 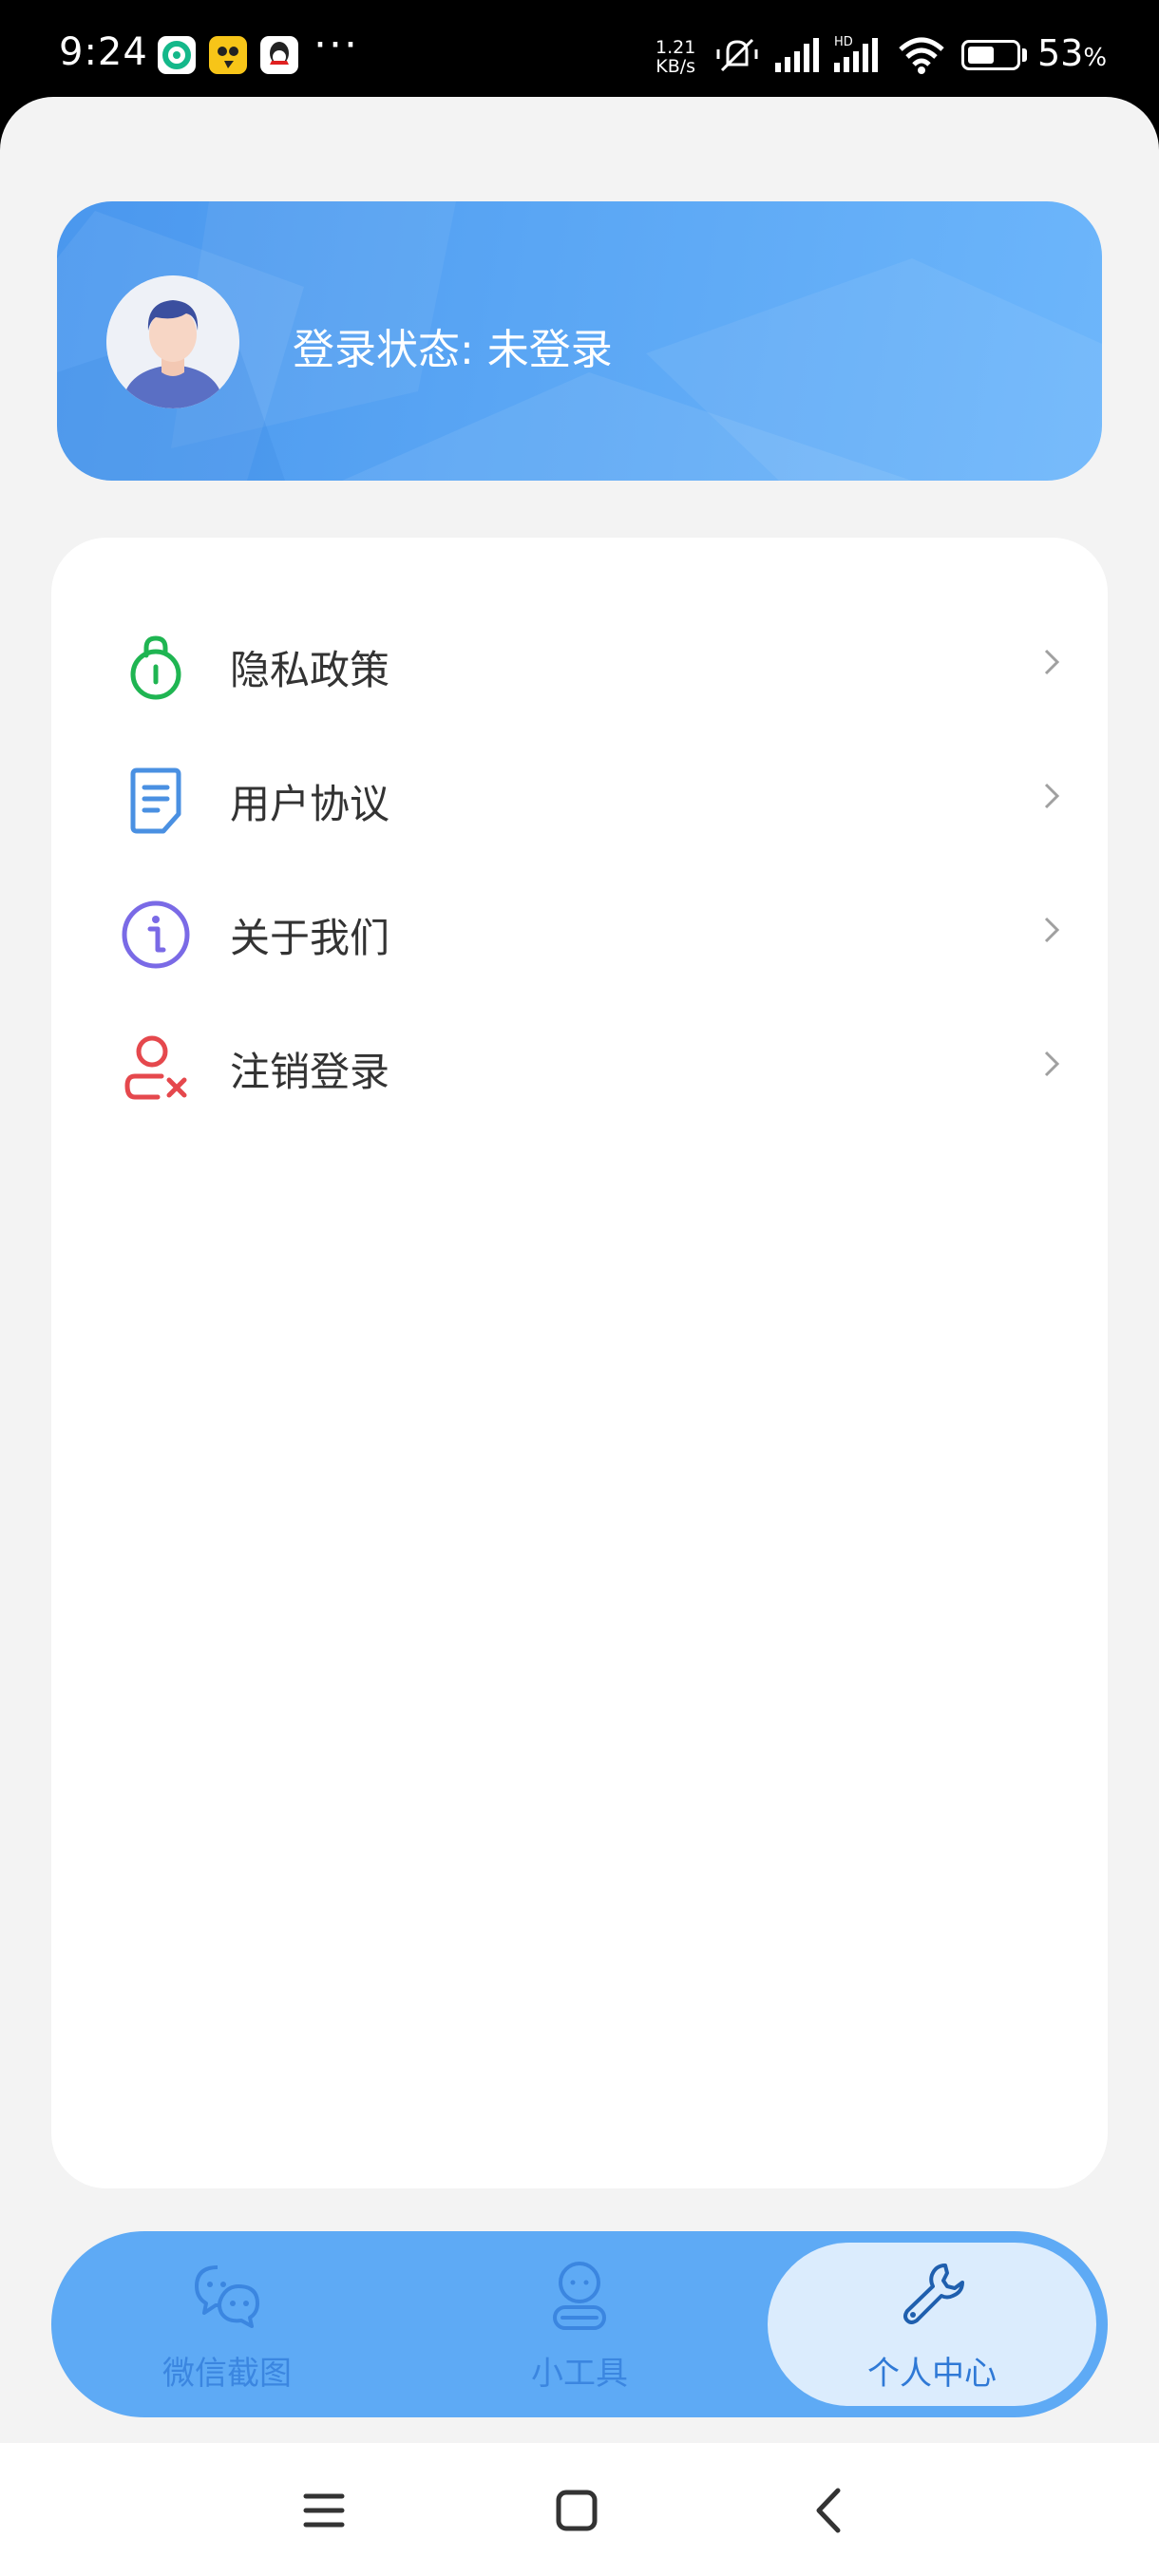 What do you see at coordinates (579, 1062) in the screenshot?
I see `menu-item-logout: 注销登录` at bounding box center [579, 1062].